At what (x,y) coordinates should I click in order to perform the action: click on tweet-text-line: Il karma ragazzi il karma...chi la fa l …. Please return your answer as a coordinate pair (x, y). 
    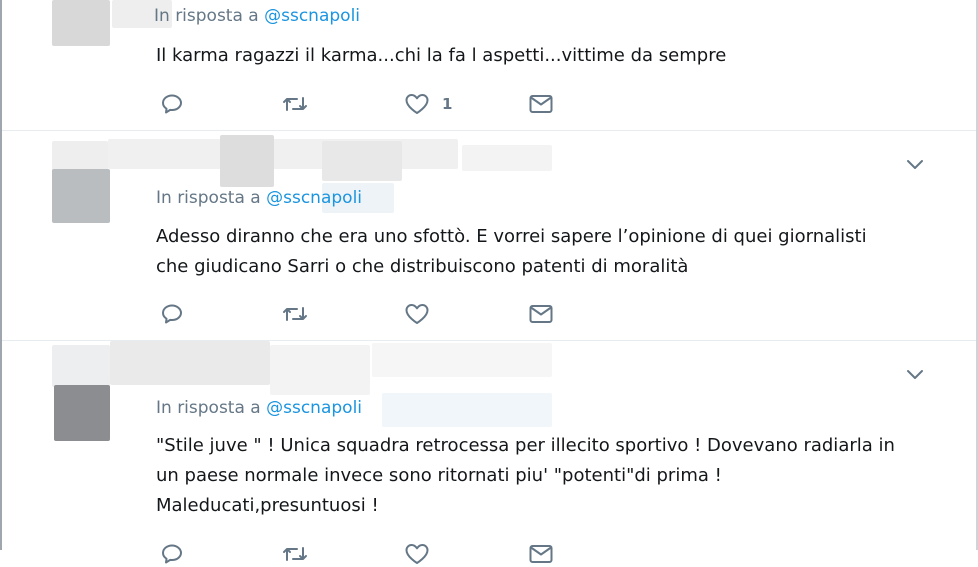
    Looking at the image, I should click on (441, 55).